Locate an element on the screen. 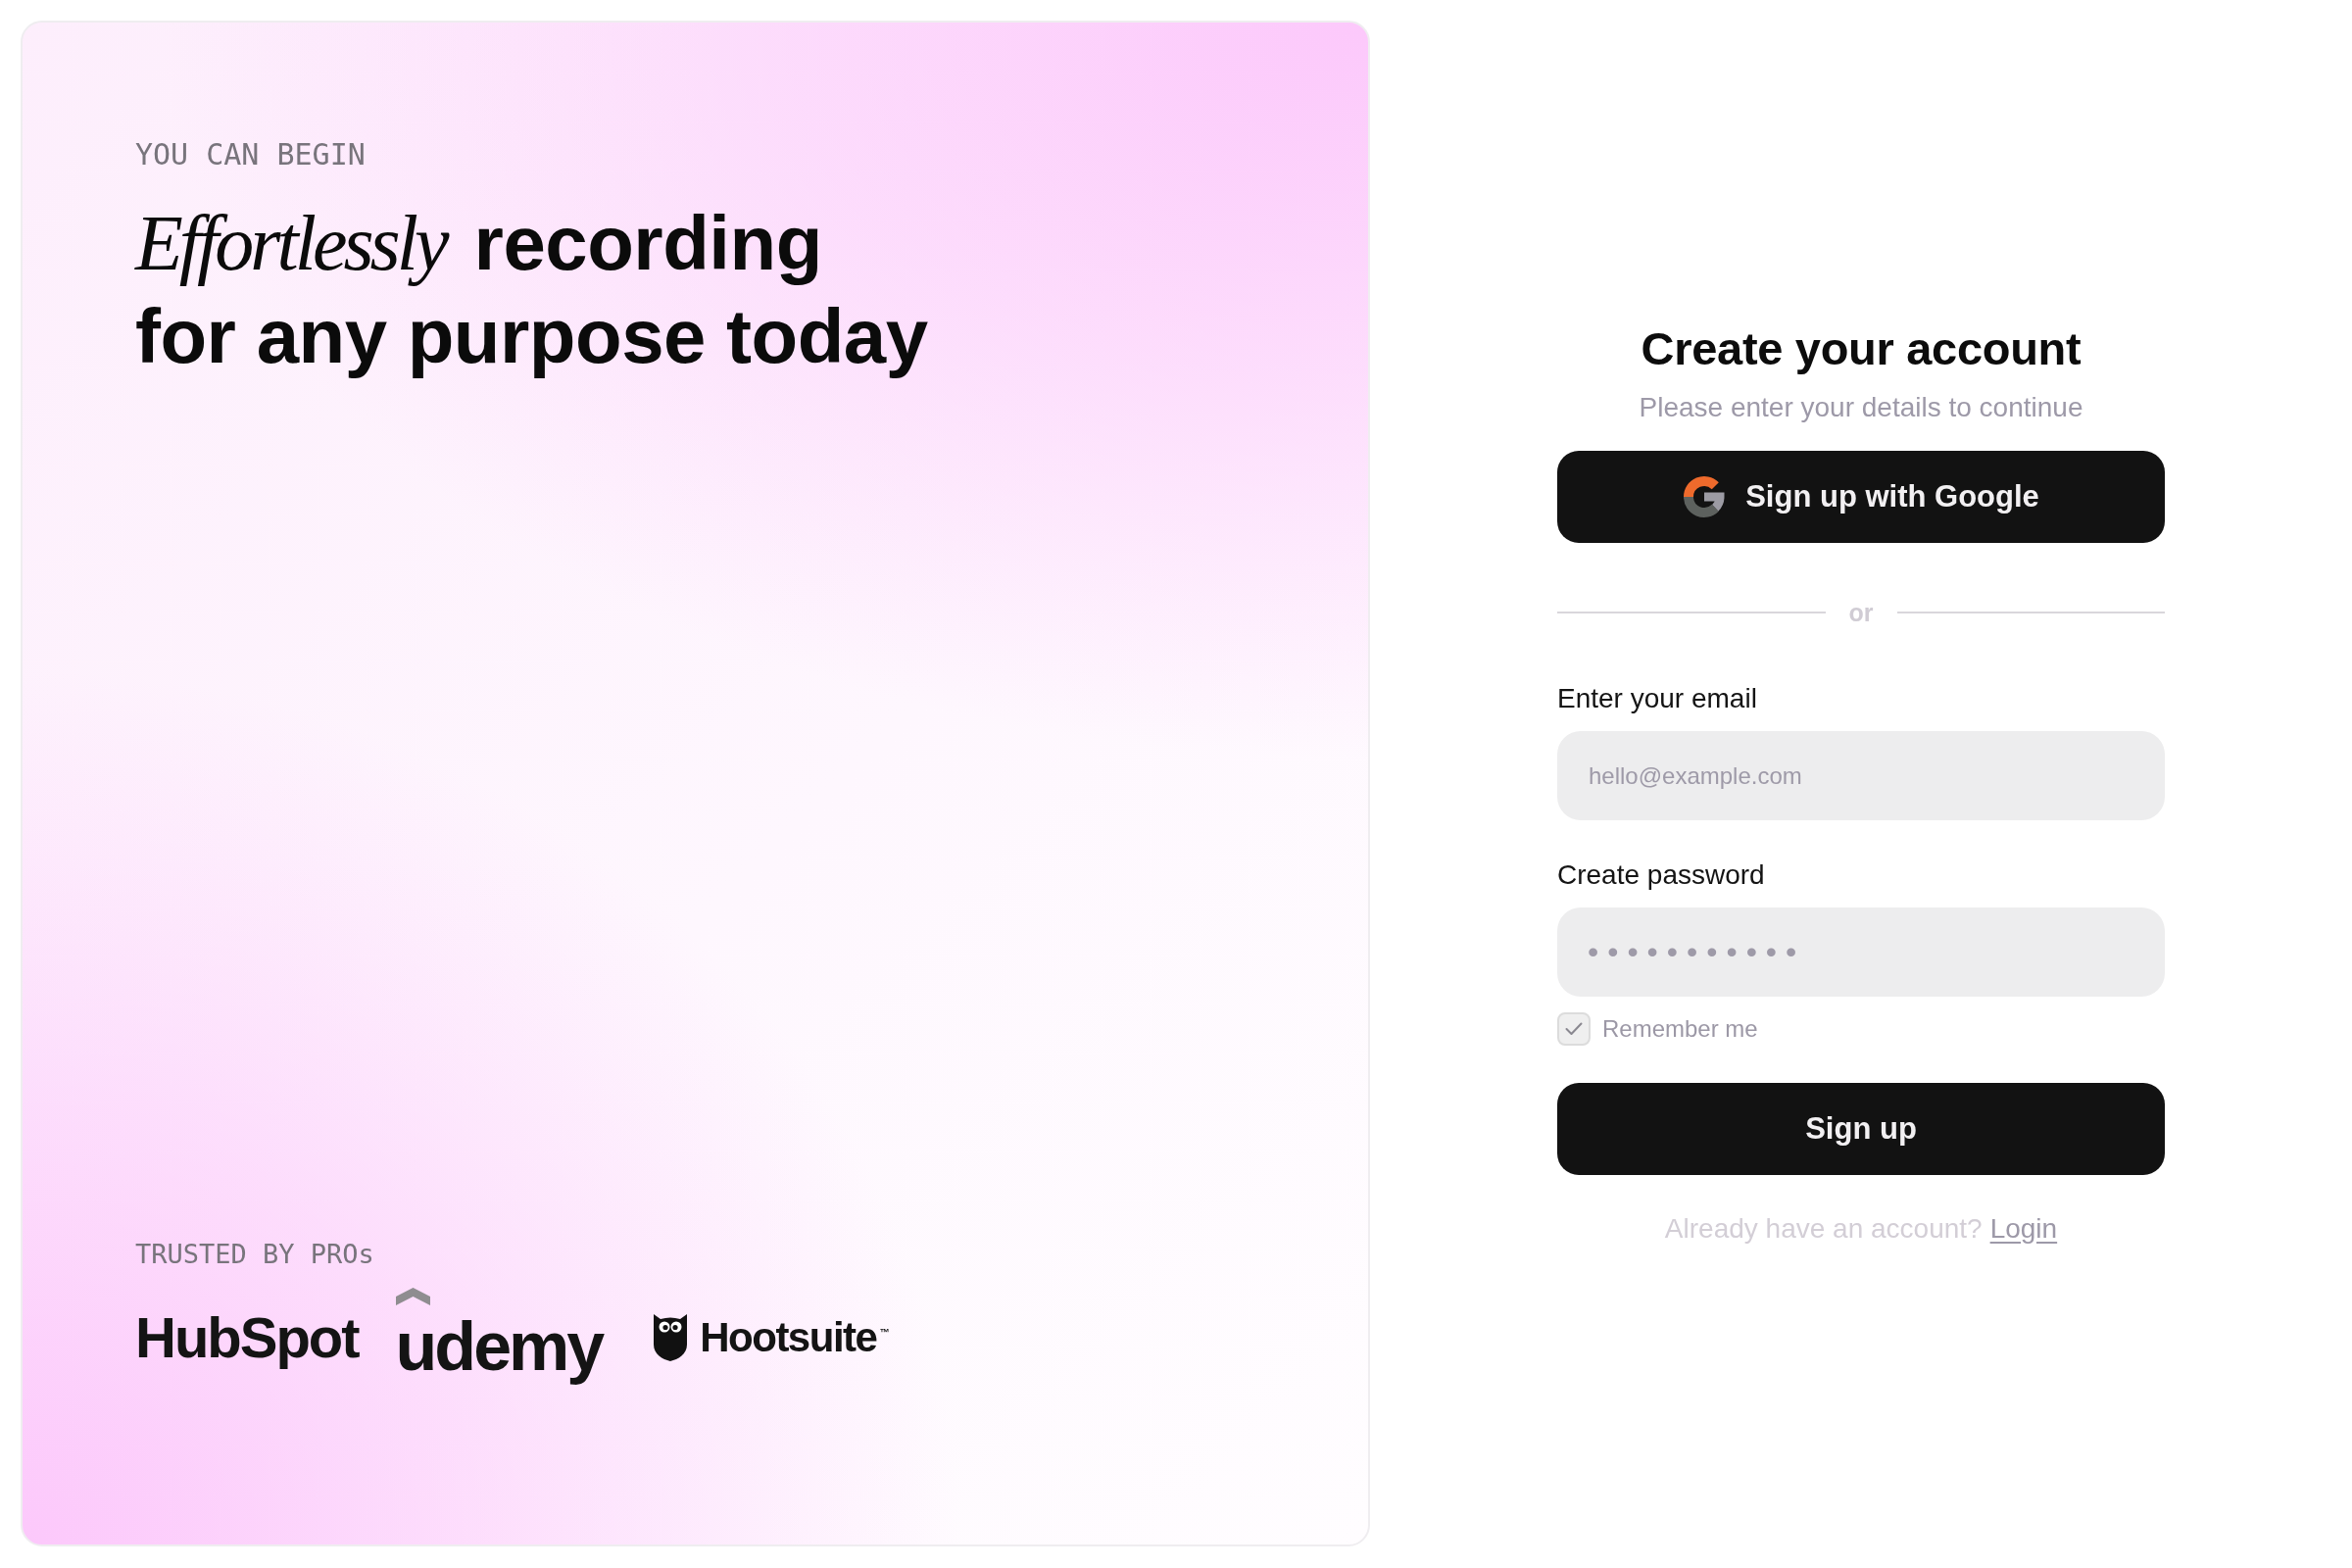 This screenshot has height=1568, width=2352. check-icon is located at coordinates (1574, 1029).